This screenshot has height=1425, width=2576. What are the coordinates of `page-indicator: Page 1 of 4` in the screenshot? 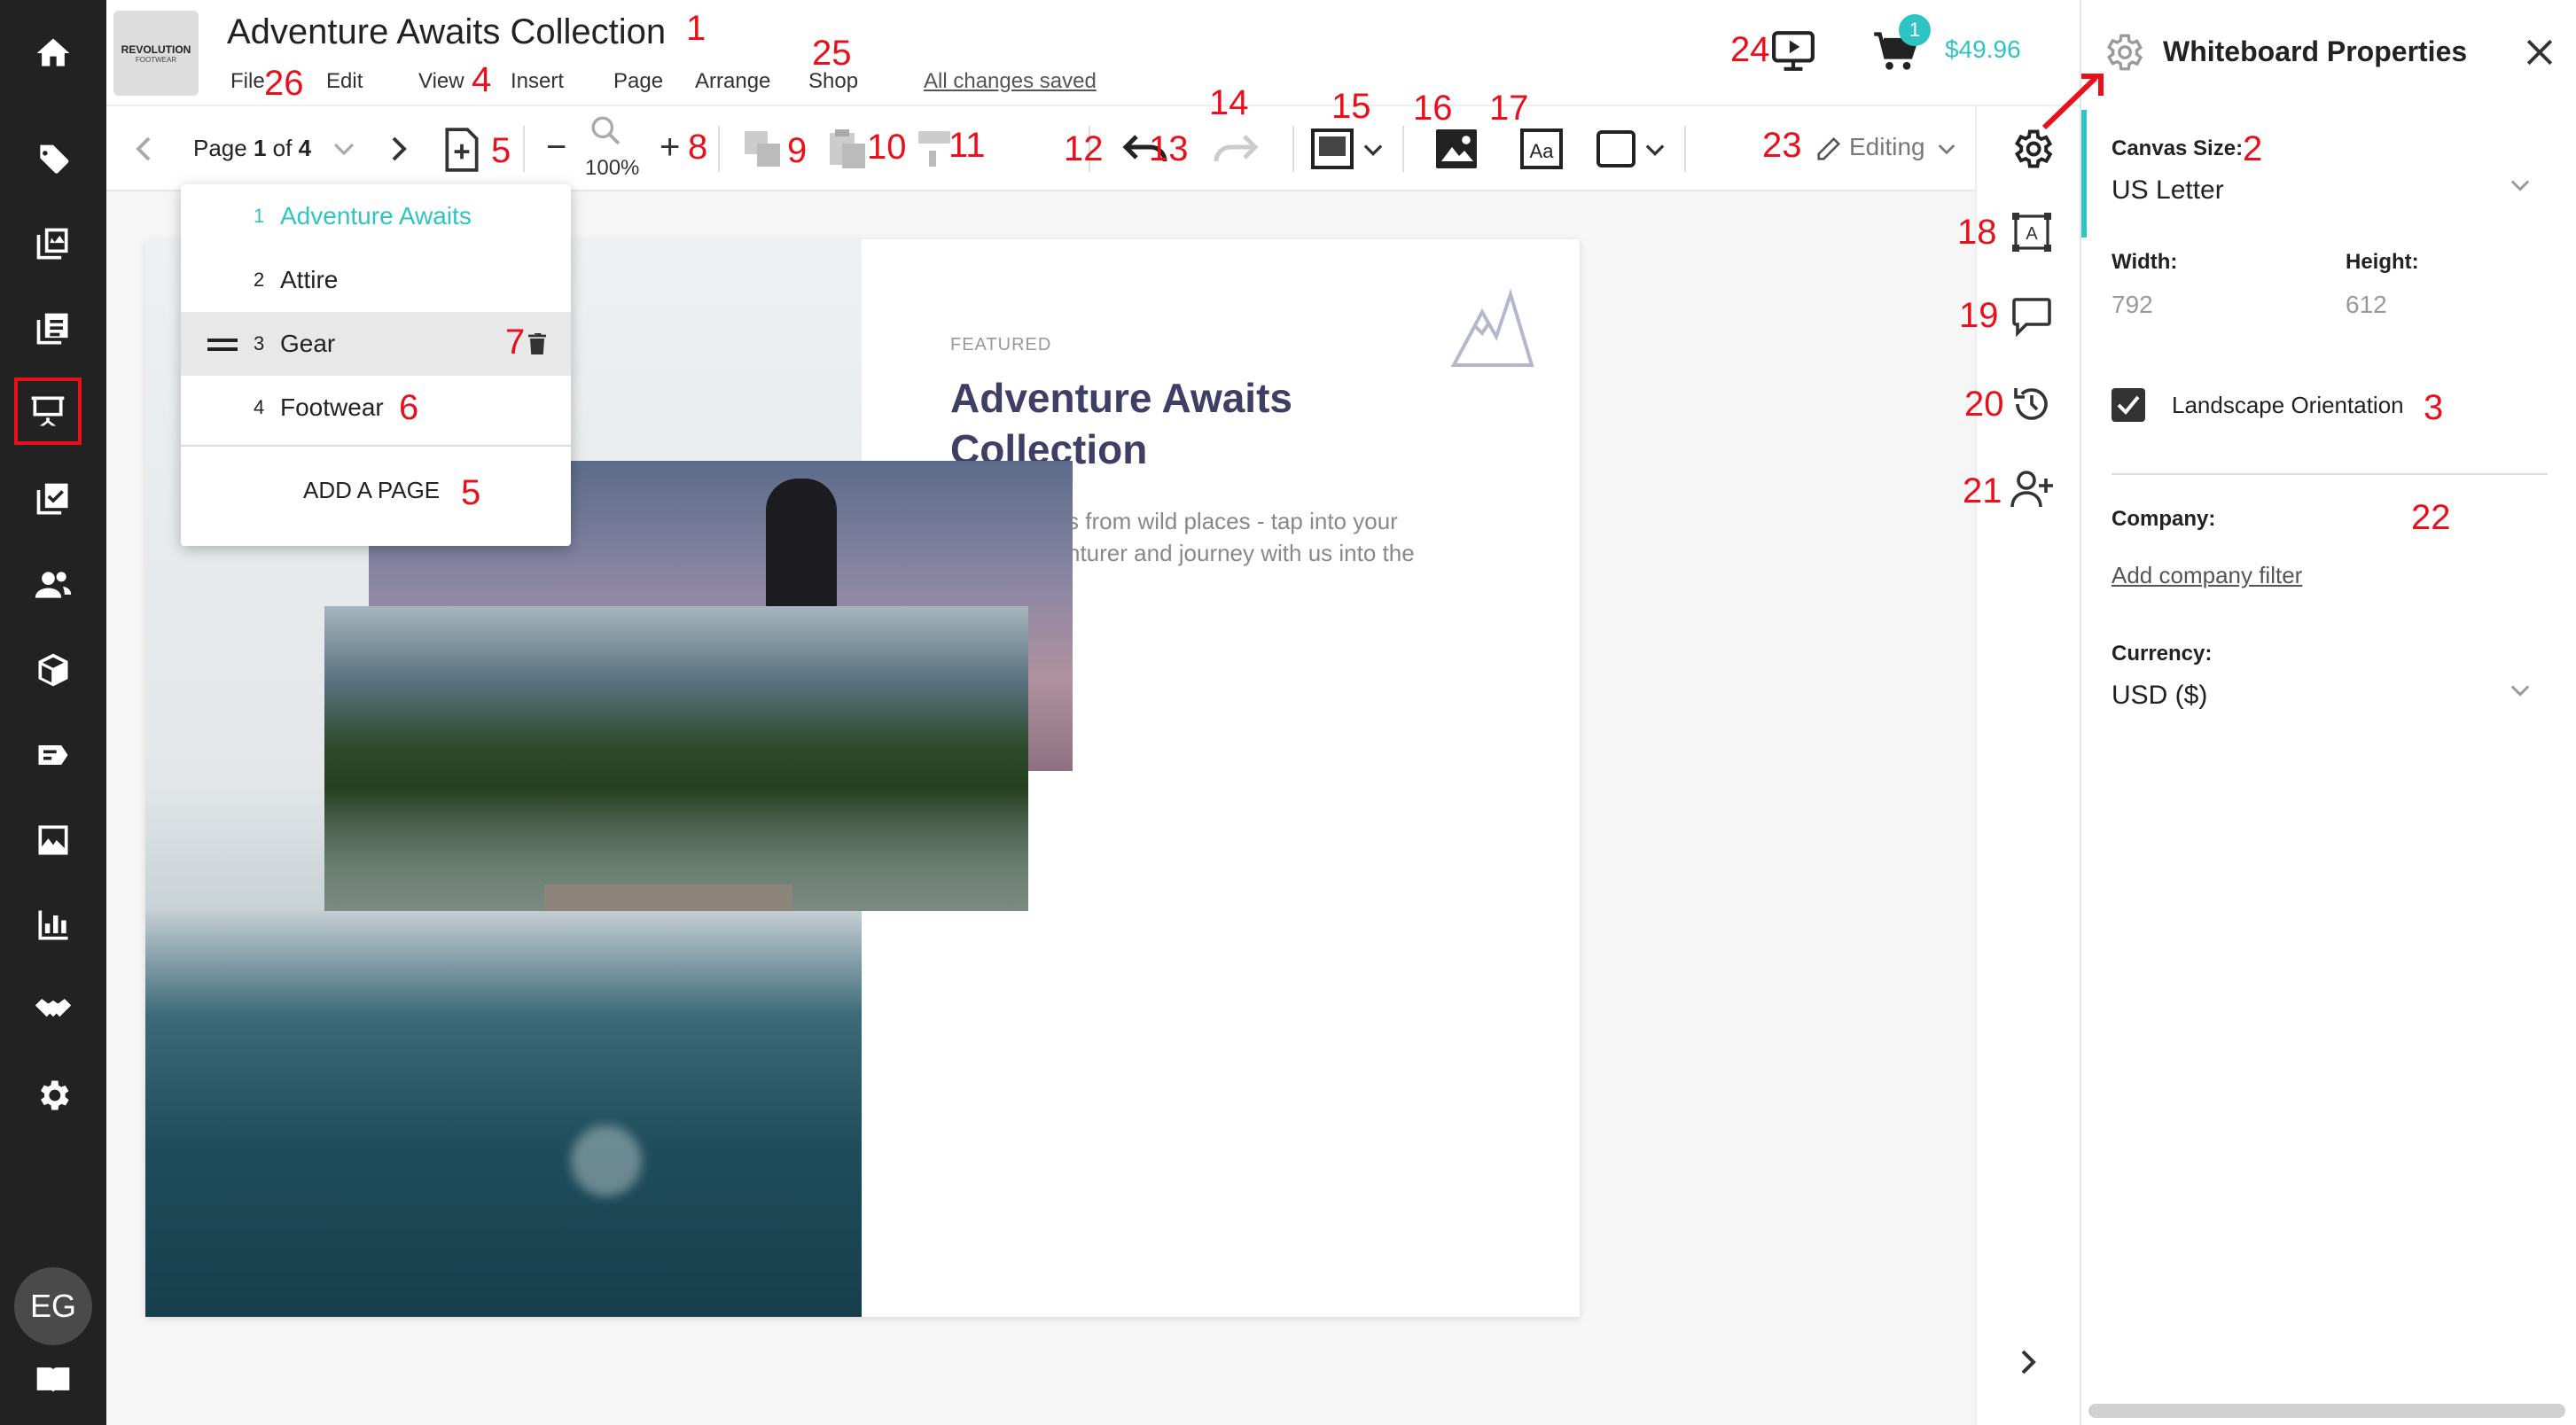 It's located at (252, 148).